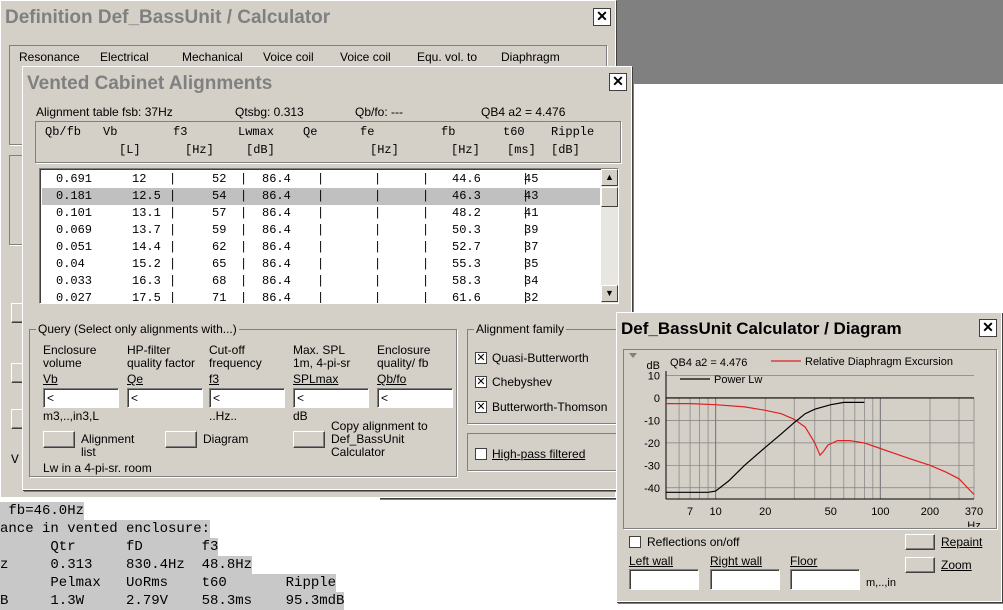  What do you see at coordinates (920, 542) in the screenshot?
I see `repaint-button` at bounding box center [920, 542].